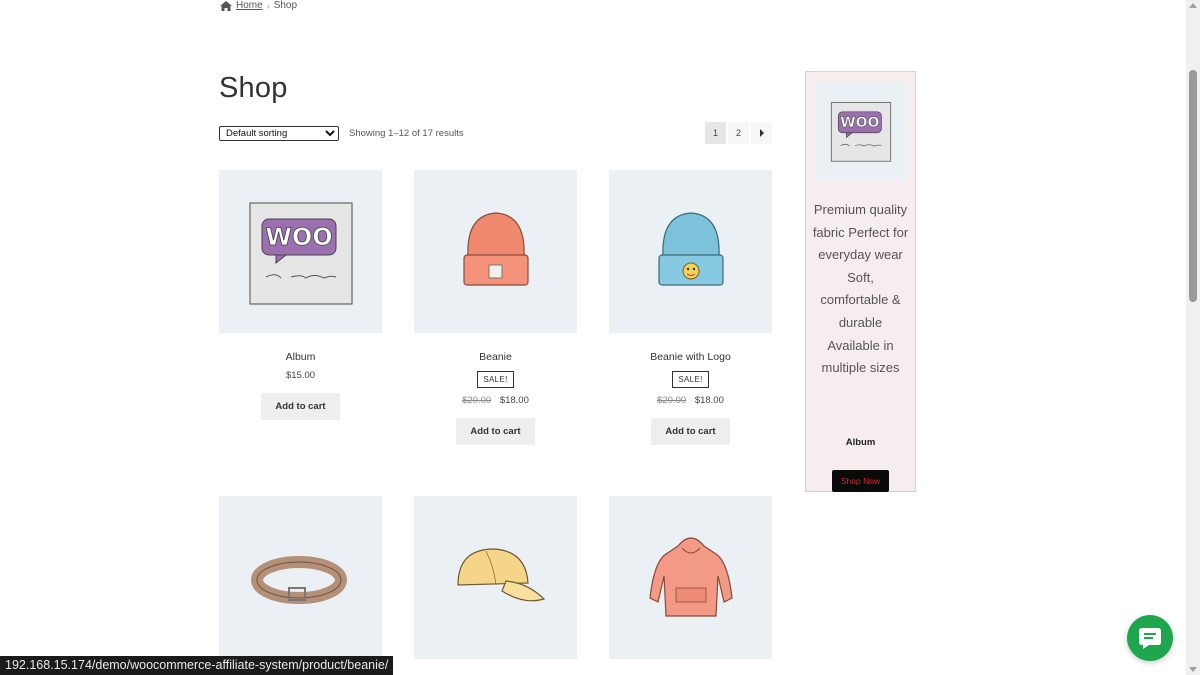  I want to click on product-image-album: WOO, so click(300, 251).